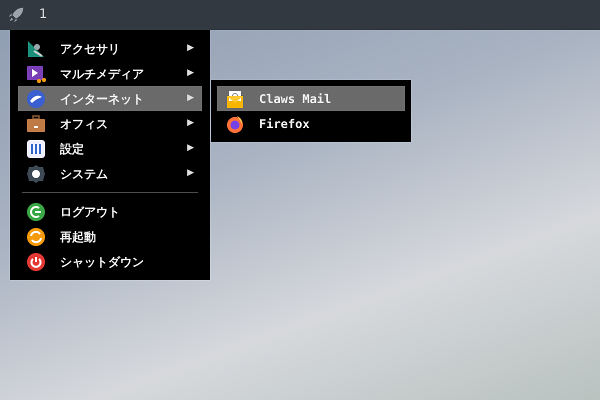  What do you see at coordinates (36, 74) in the screenshot?
I see `video-music-icon` at bounding box center [36, 74].